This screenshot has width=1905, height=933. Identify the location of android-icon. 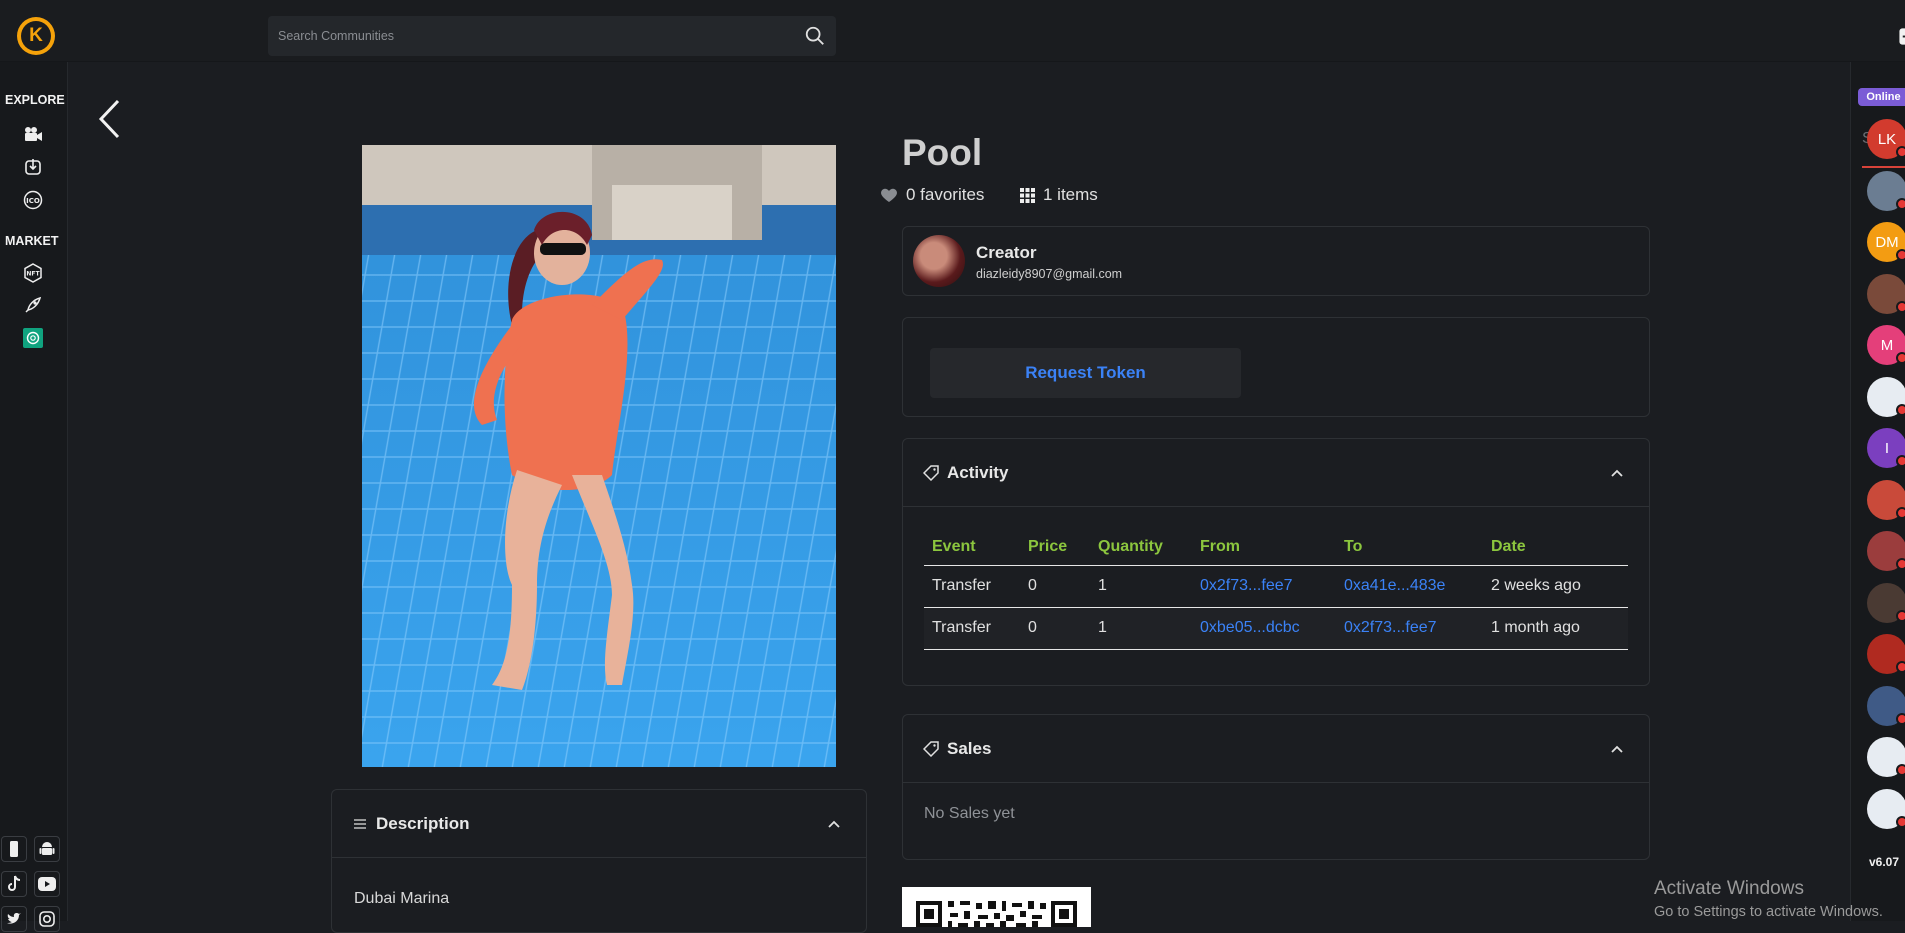
(47, 849).